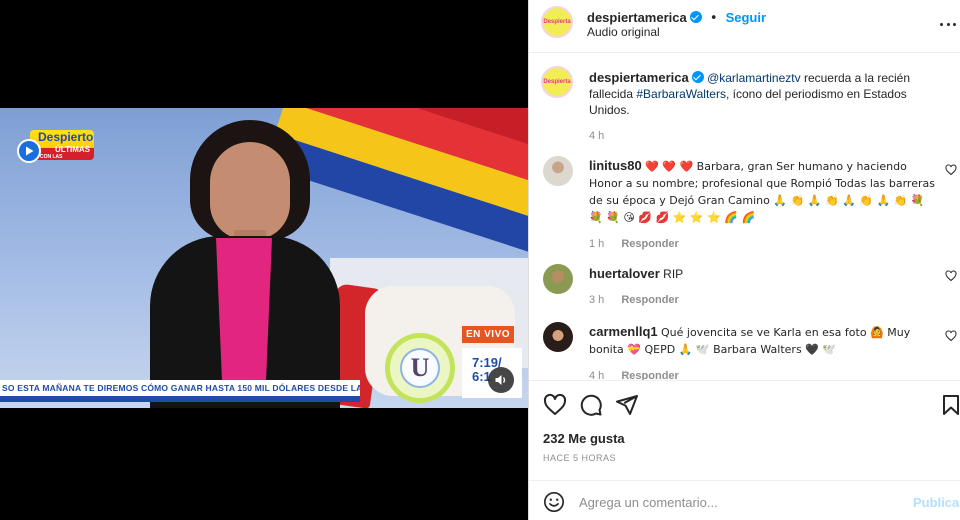 This screenshot has height=520, width=960. I want to click on header-username: despiertamerica, so click(637, 17).